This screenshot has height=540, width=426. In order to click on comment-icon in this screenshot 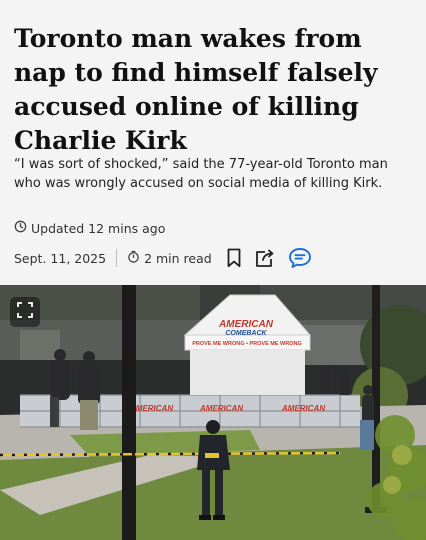, I will do `click(300, 258)`.